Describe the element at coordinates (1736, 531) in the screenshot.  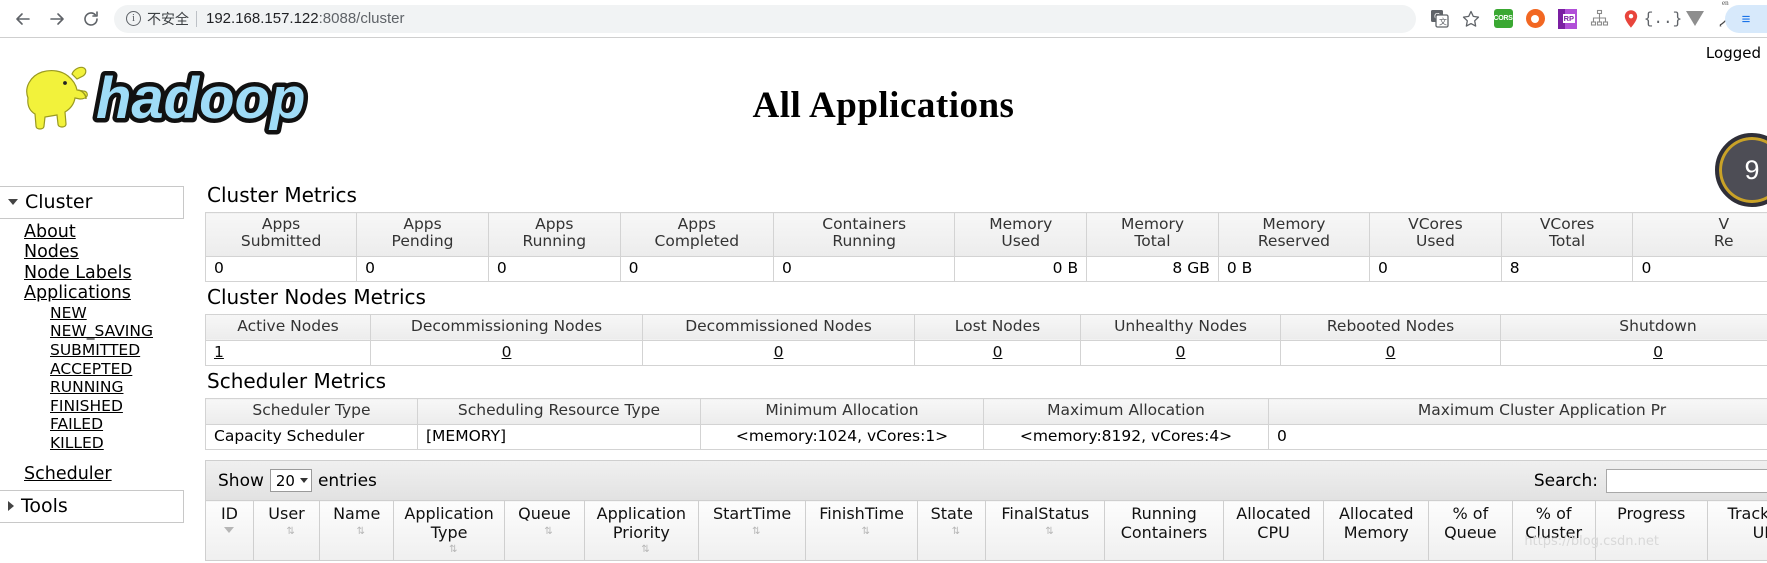
I see `col-tracking-ui: TrackingUI` at that location.